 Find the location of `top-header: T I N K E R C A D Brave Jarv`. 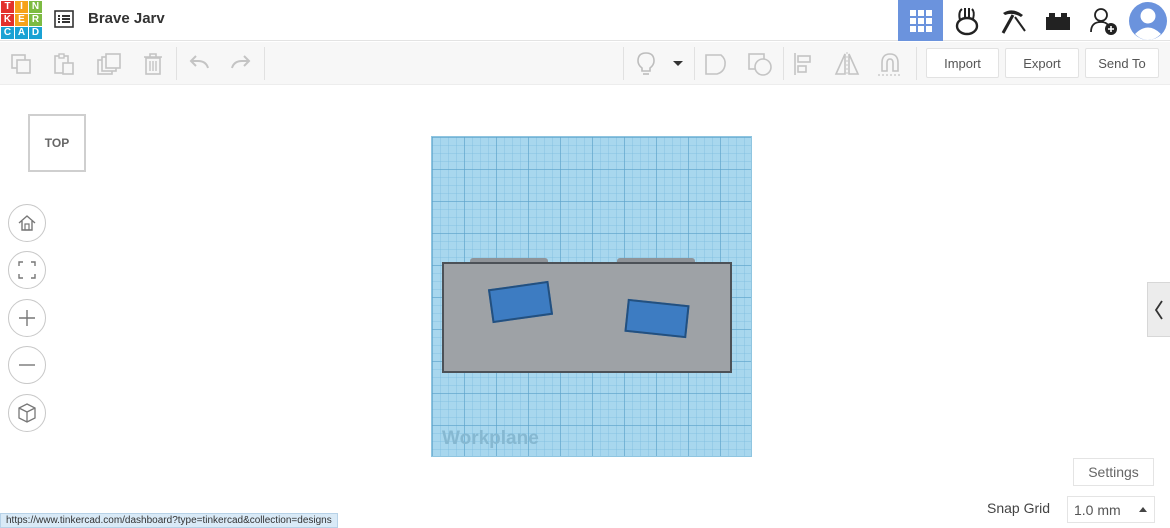

top-header: T I N K E R C A D Brave Jarv is located at coordinates (585, 20).